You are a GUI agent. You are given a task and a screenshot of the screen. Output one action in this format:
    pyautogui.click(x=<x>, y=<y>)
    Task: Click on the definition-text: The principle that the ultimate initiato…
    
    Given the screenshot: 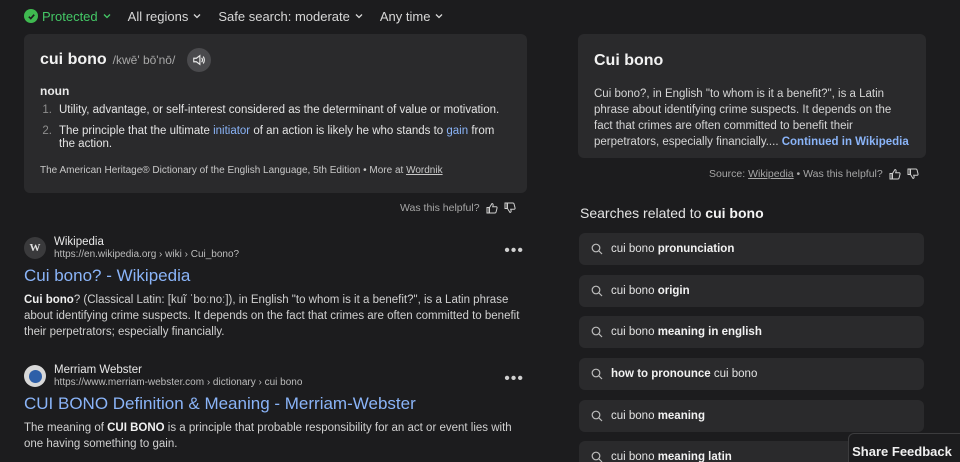 What is the action you would take?
    pyautogui.click(x=285, y=138)
    